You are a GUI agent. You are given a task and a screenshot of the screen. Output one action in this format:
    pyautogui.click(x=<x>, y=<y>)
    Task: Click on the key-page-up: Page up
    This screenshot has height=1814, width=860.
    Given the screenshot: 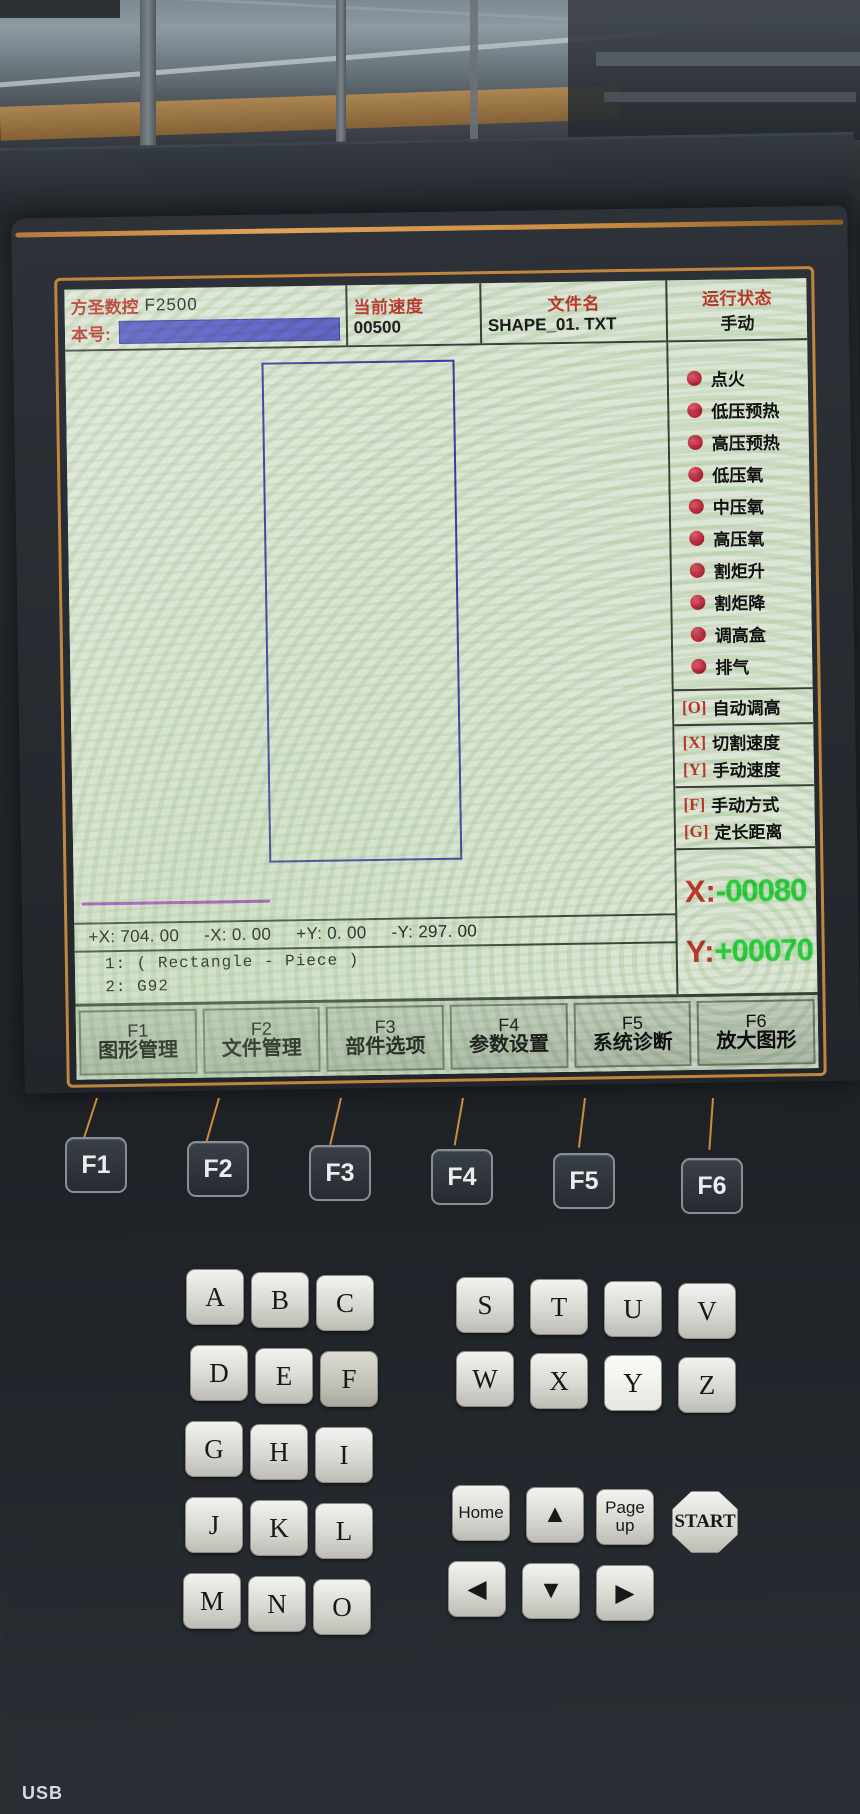 What is the action you would take?
    pyautogui.click(x=625, y=1517)
    